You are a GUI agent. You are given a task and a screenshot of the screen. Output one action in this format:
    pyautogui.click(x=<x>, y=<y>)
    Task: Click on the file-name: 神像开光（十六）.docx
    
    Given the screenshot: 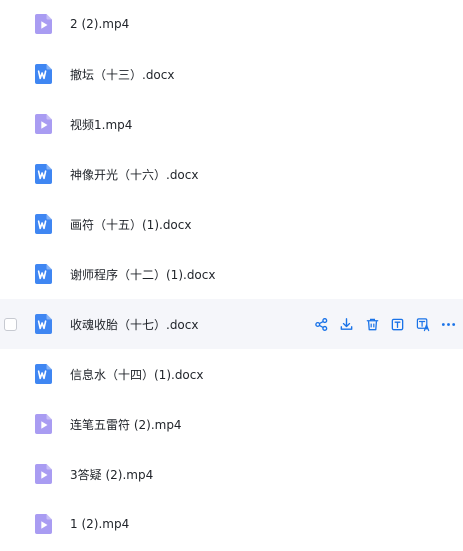 What is the action you would take?
    pyautogui.click(x=134, y=174)
    